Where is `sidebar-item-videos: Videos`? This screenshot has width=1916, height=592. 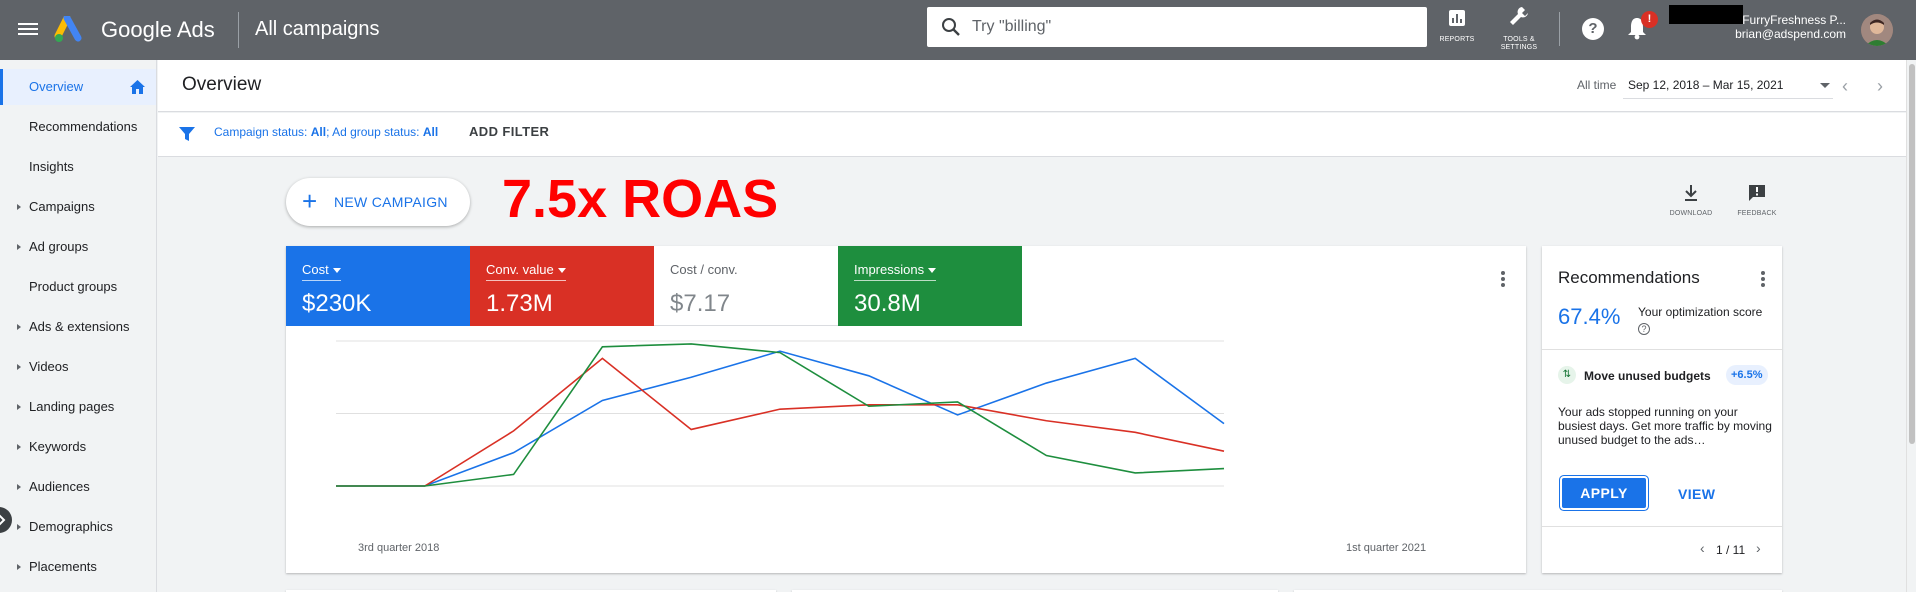
sidebar-item-videos: Videos is located at coordinates (78, 367).